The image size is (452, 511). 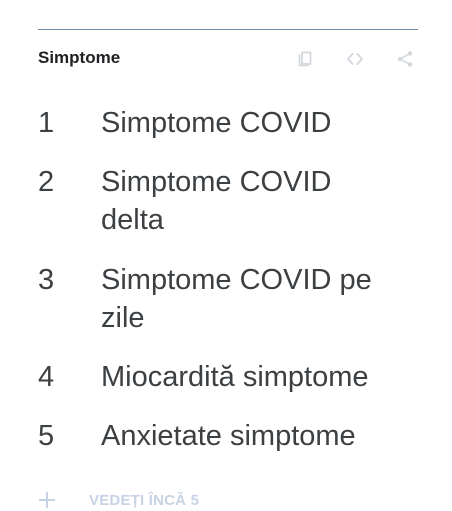 I want to click on share-icon, so click(x=405, y=59).